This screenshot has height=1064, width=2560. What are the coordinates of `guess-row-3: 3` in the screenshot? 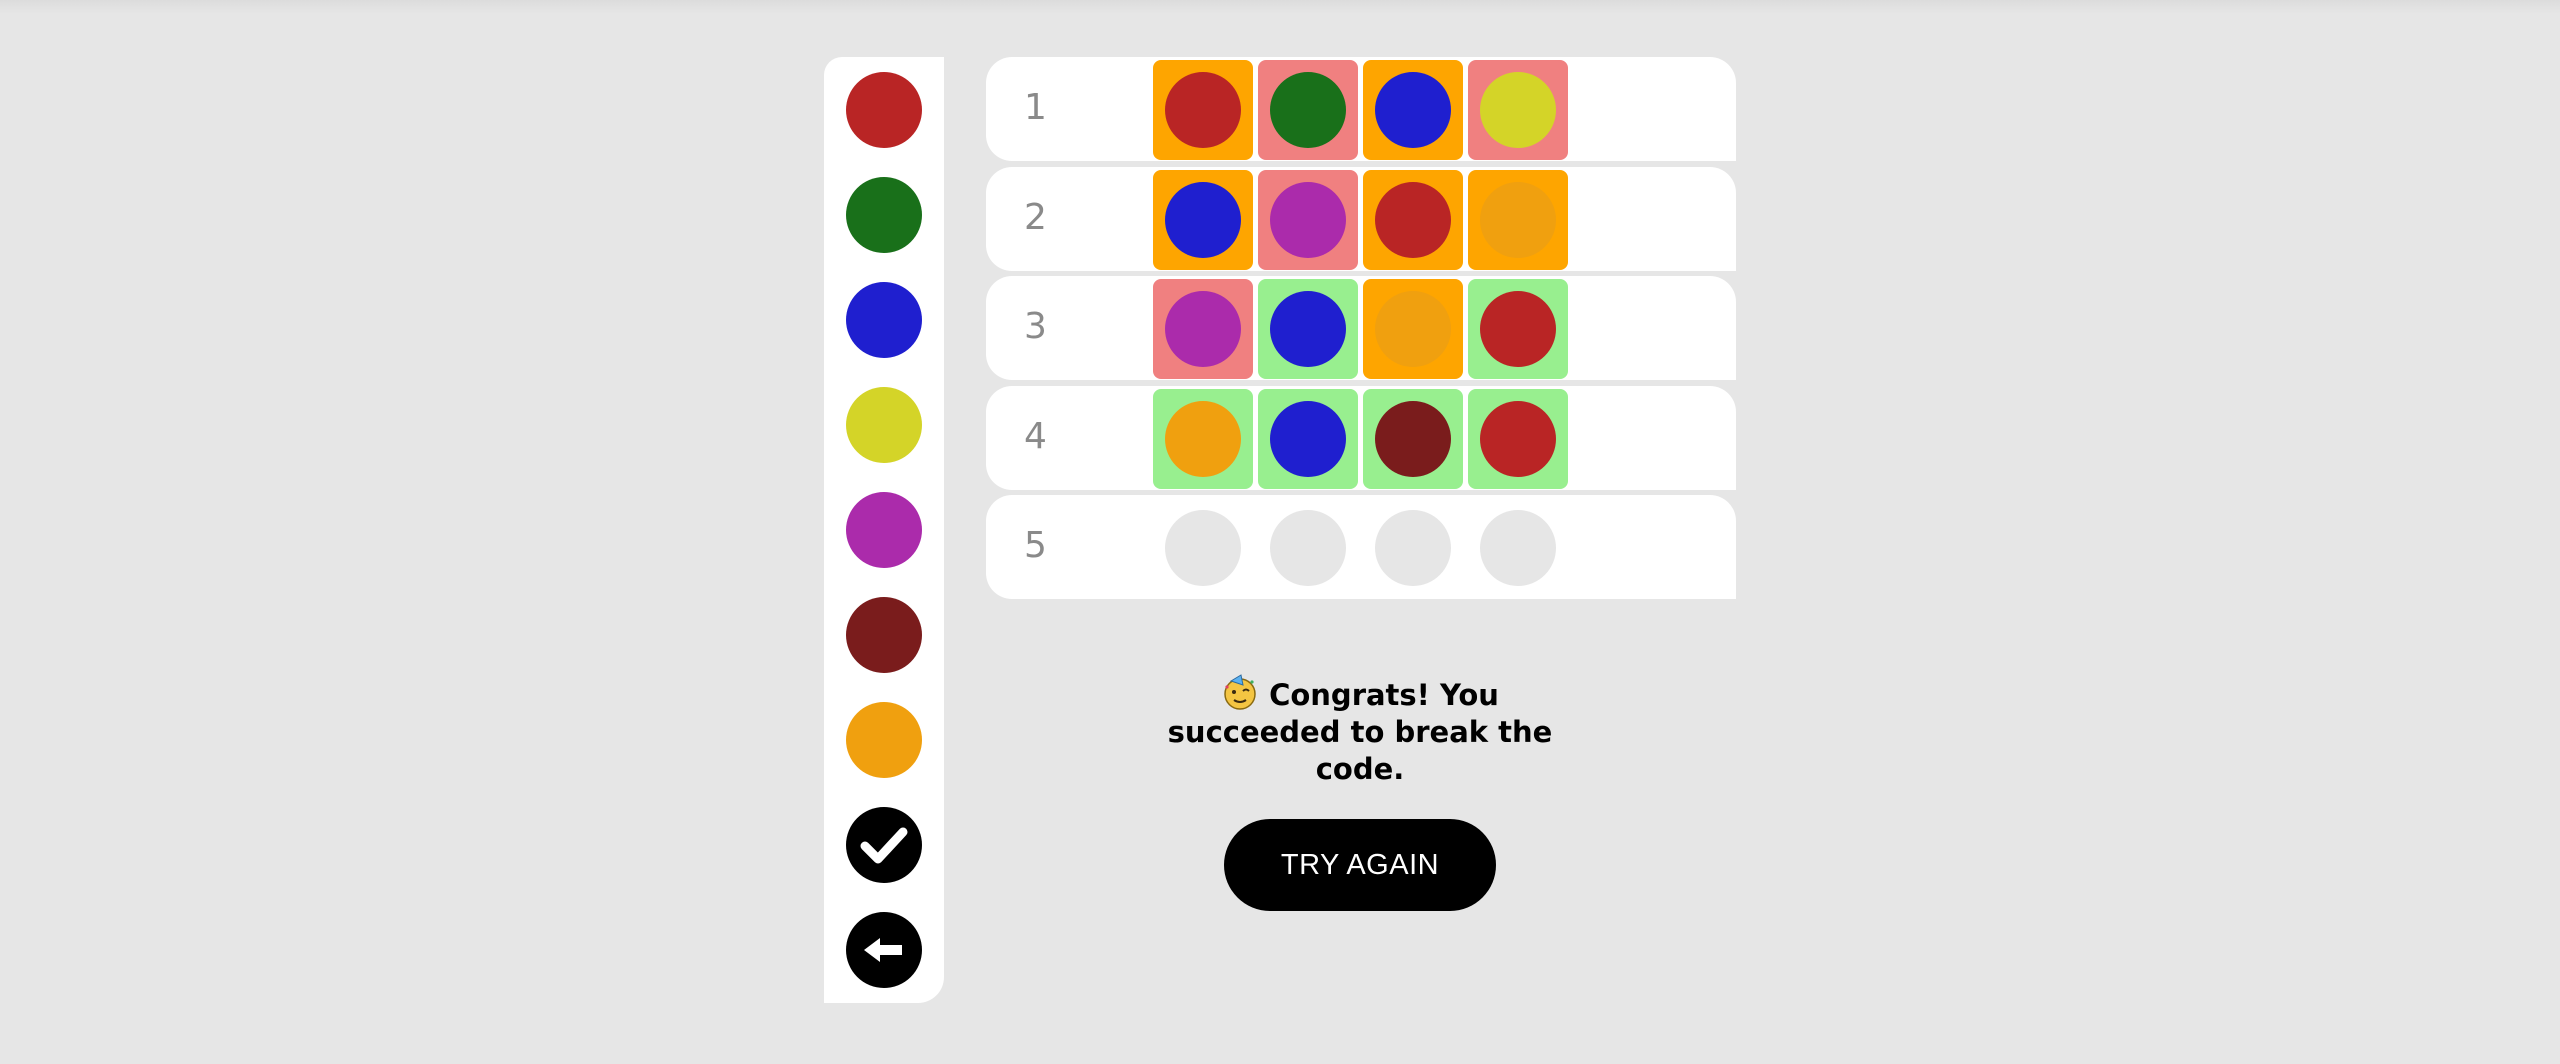 It's located at (1361, 328).